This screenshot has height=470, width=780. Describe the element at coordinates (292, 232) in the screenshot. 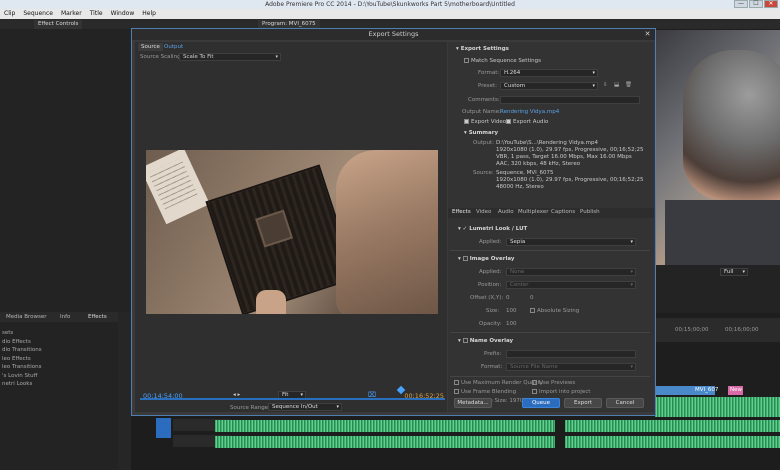

I see `preview-video-frame` at that location.